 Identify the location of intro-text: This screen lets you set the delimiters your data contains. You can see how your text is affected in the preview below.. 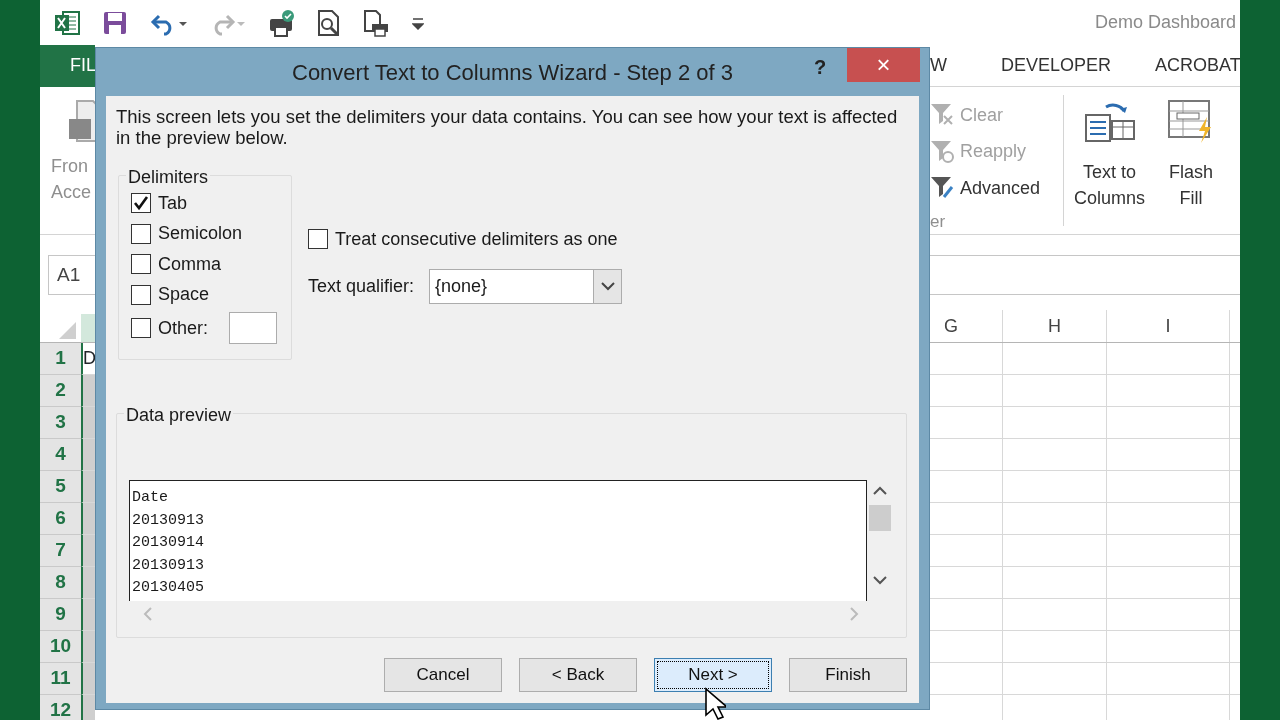
(507, 127).